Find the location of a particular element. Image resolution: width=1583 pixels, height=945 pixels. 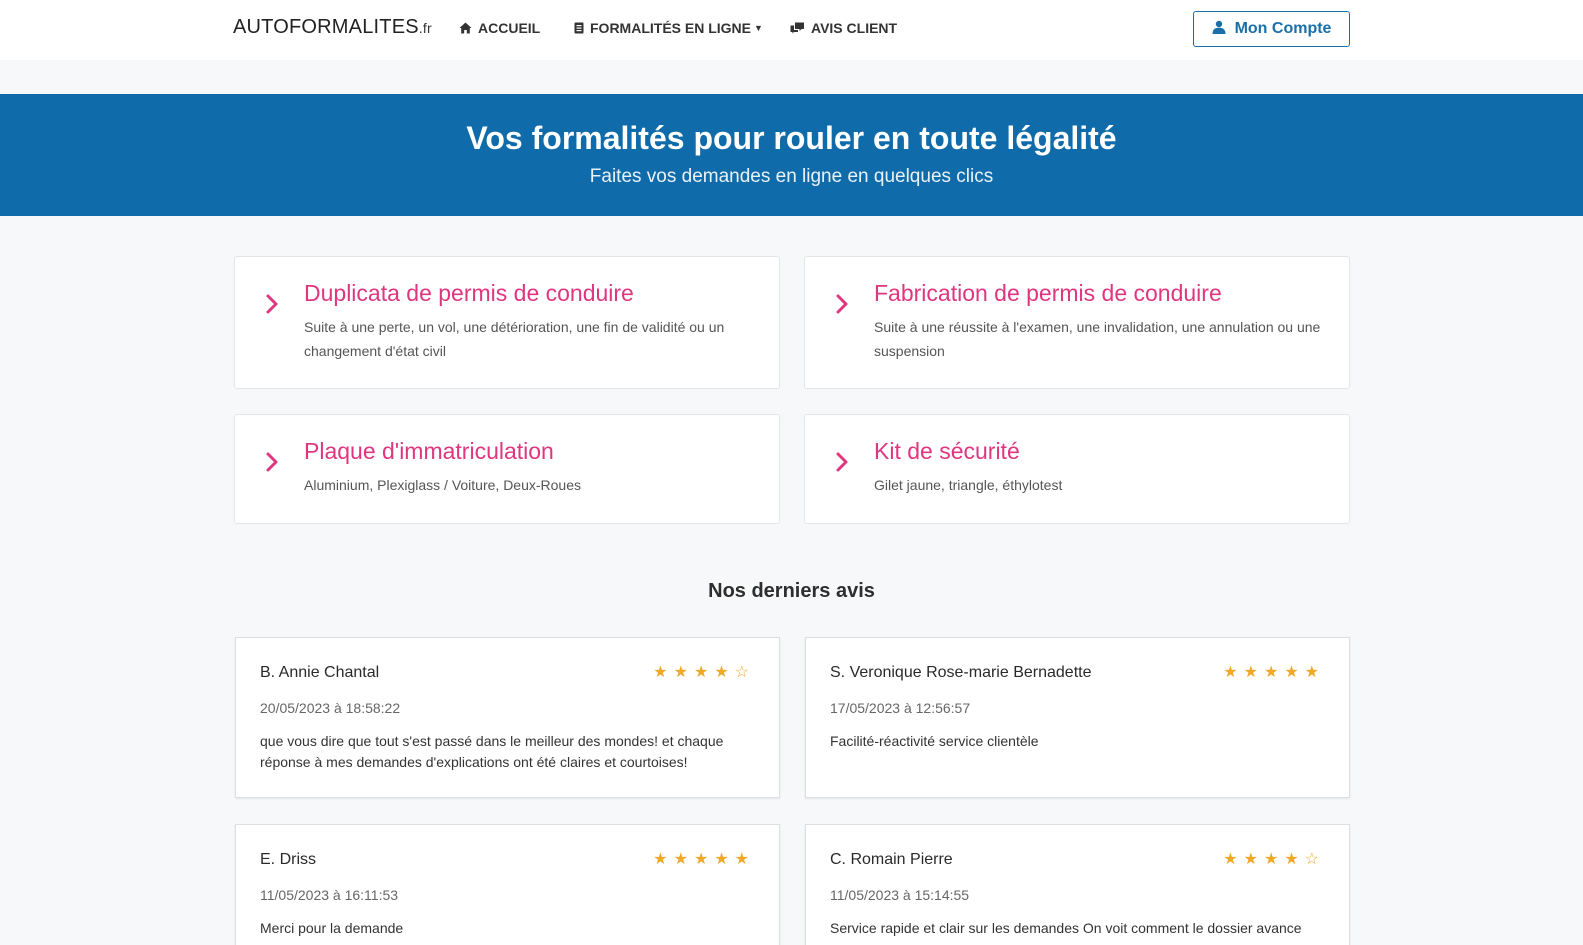

nav-label-avis: AVIS CLIENT is located at coordinates (854, 28).